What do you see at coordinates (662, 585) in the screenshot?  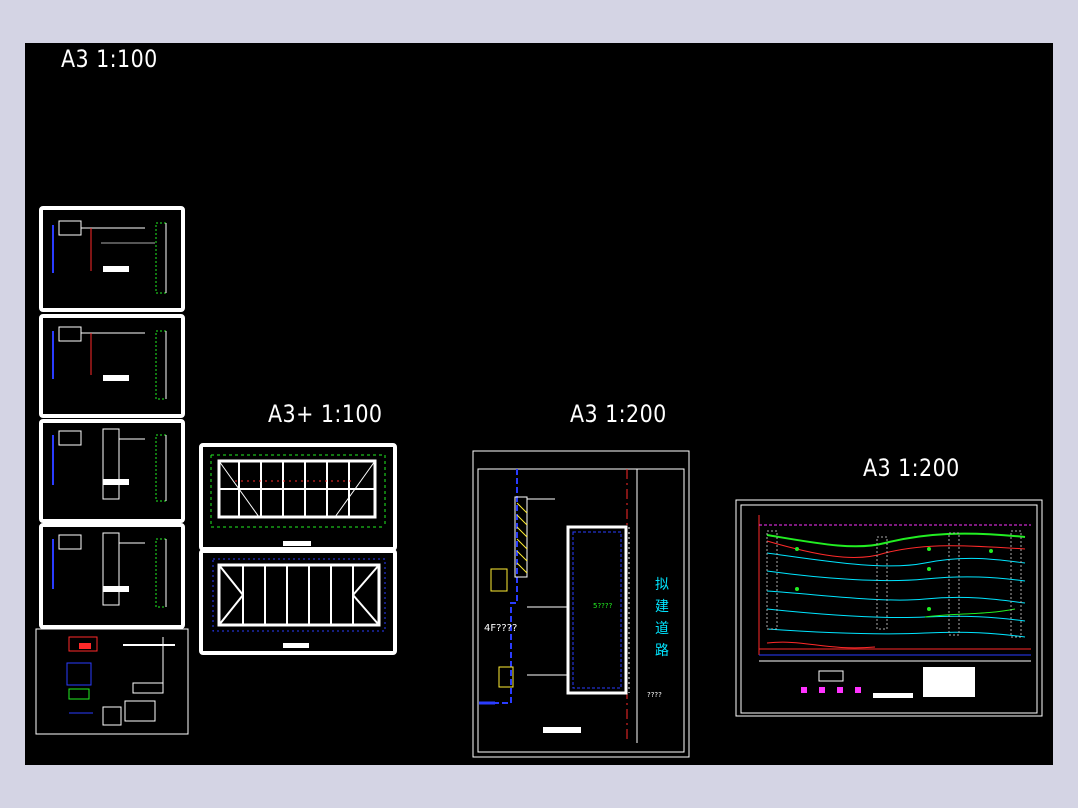 I see `road-char-1: 拟` at bounding box center [662, 585].